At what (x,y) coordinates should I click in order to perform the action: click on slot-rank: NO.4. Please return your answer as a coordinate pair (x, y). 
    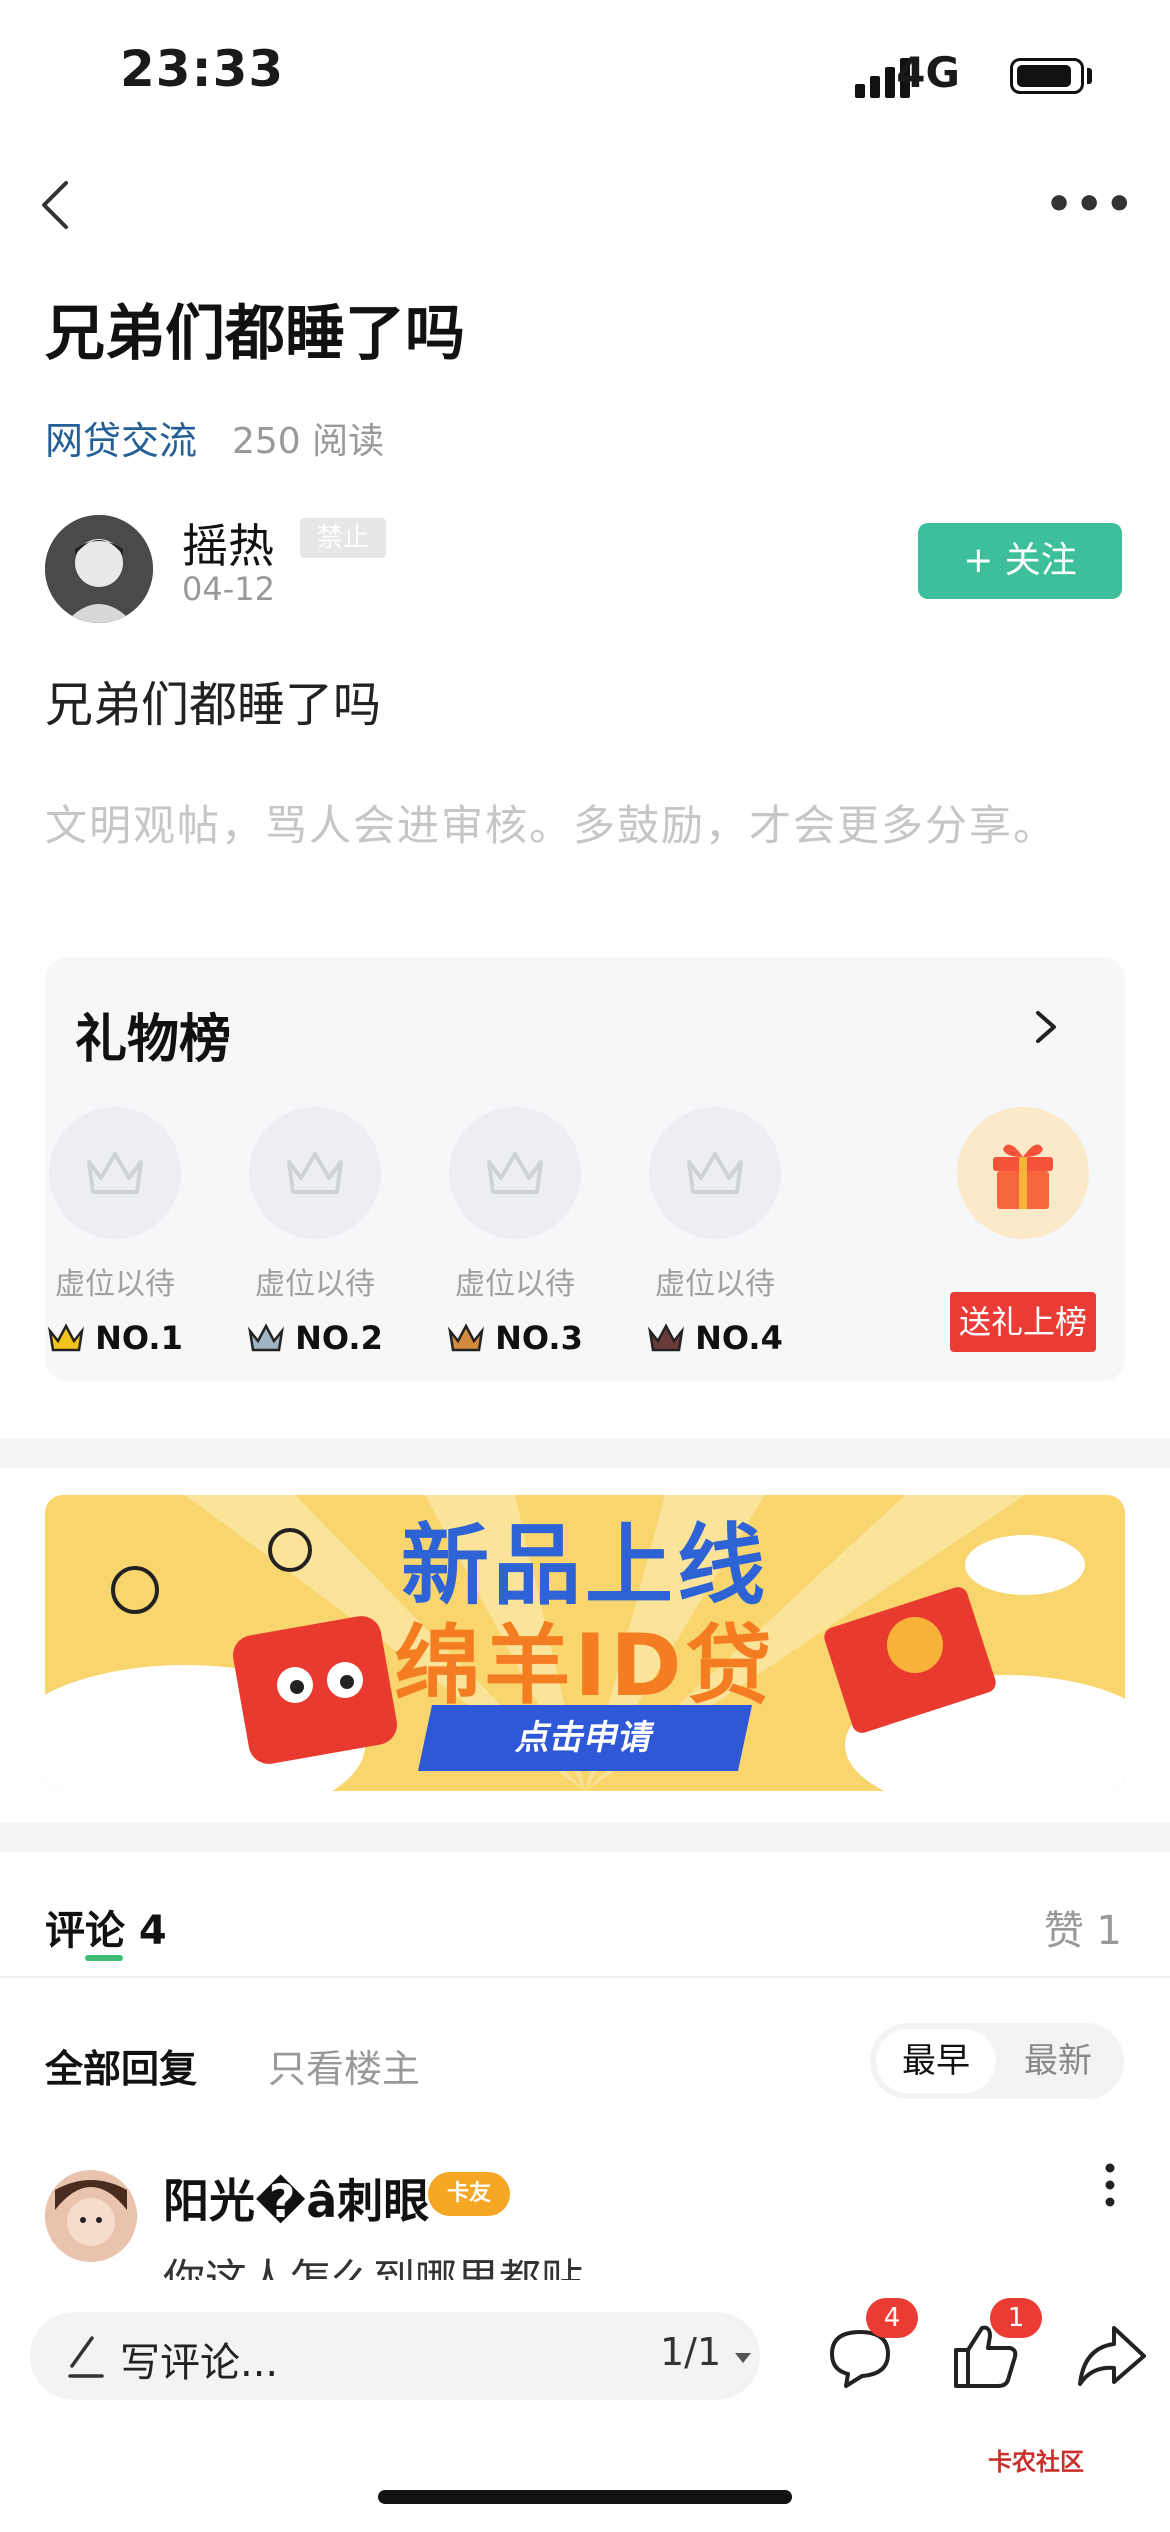
    Looking at the image, I should click on (739, 1338).